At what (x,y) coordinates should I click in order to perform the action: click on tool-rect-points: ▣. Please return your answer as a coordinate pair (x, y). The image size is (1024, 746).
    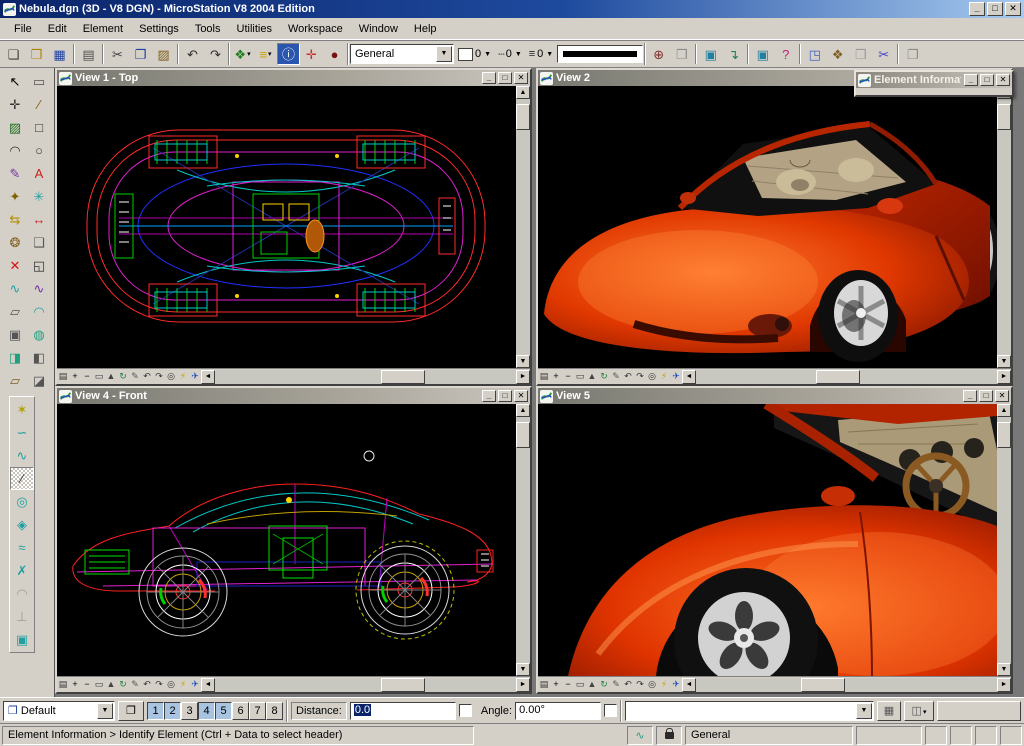
    Looking at the image, I should click on (22, 639).